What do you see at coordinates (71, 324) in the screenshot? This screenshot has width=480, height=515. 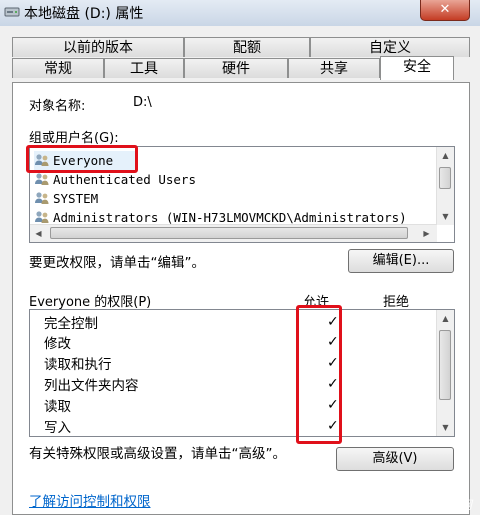 I see `permission-full-control: 完全控制` at bounding box center [71, 324].